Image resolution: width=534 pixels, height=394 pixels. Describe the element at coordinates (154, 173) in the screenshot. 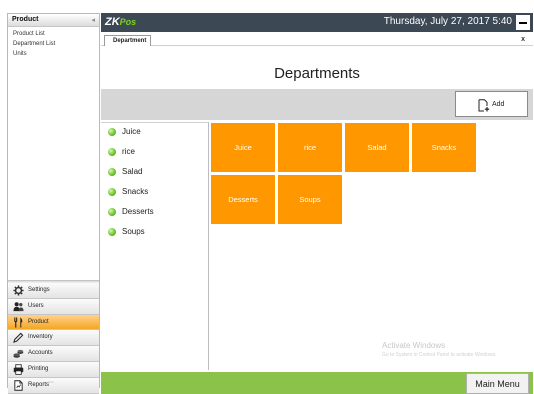

I see `list-item: Salad` at that location.